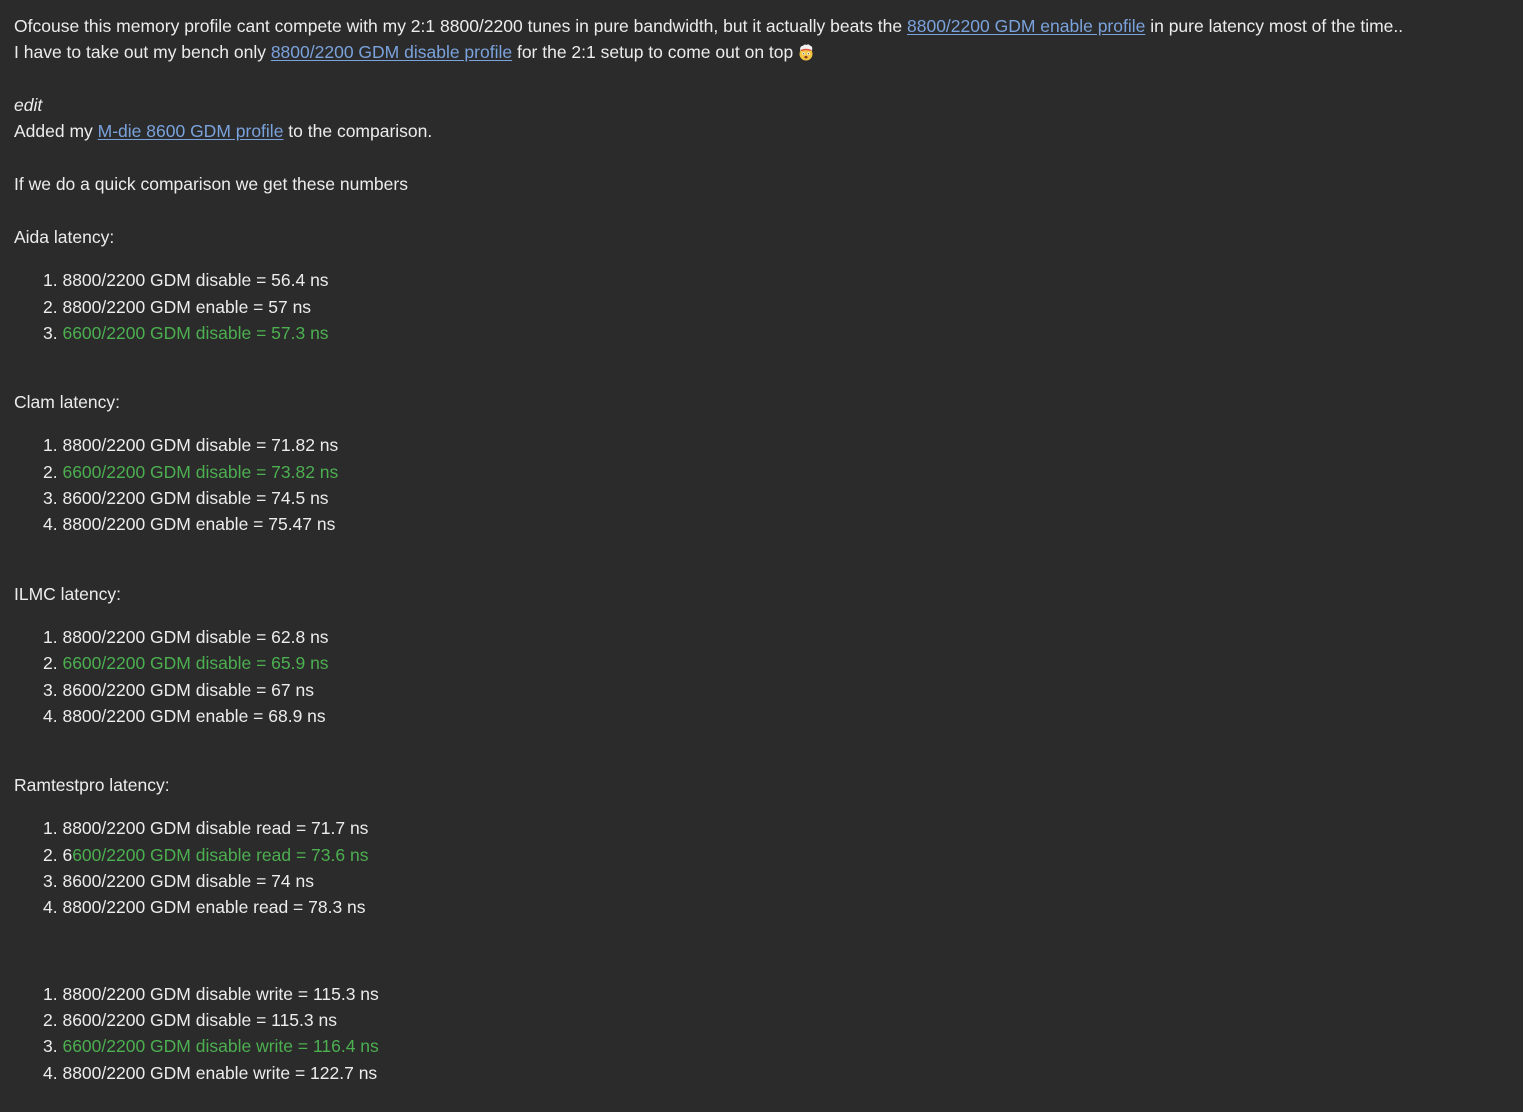 The image size is (1523, 1112). I want to click on result-item: 4. 8800/2200 GDM enable = 75.47 ns, so click(776, 524).